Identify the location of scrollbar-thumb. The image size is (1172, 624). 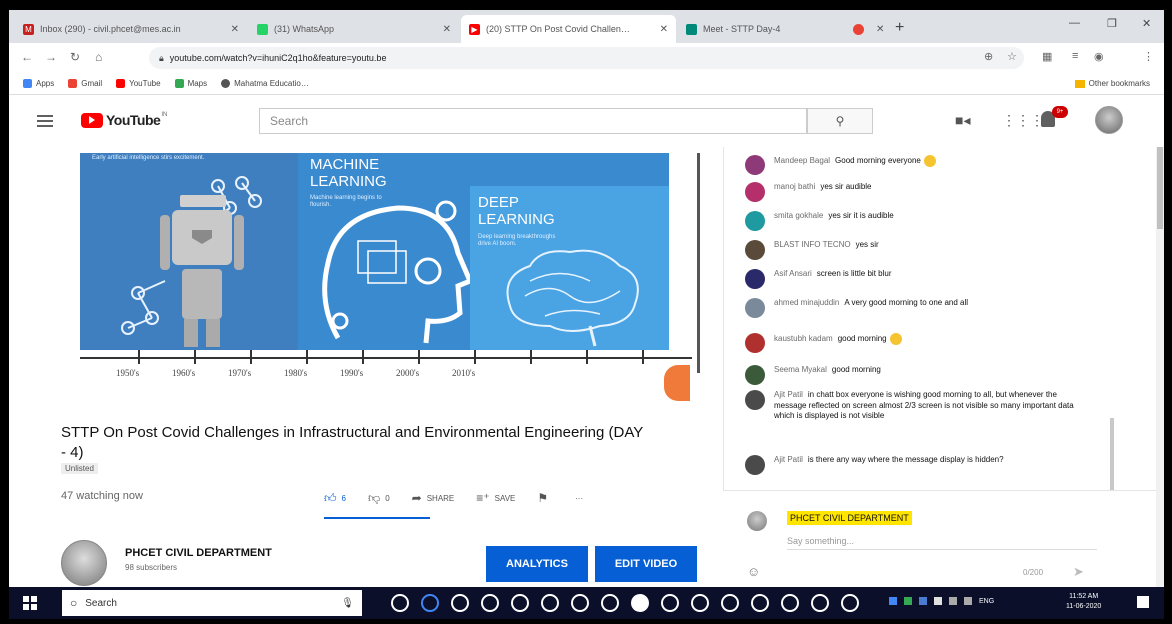
(1160, 188).